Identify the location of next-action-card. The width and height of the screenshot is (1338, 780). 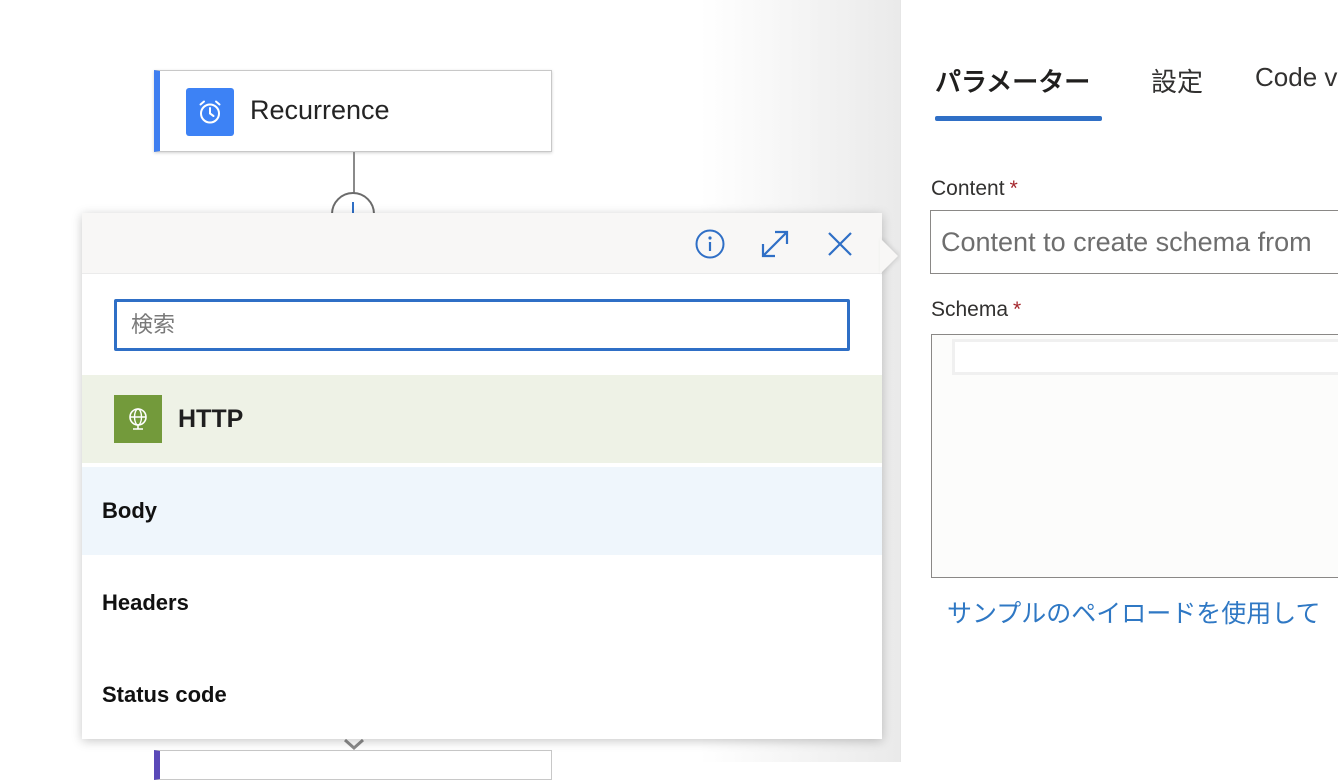
(353, 765).